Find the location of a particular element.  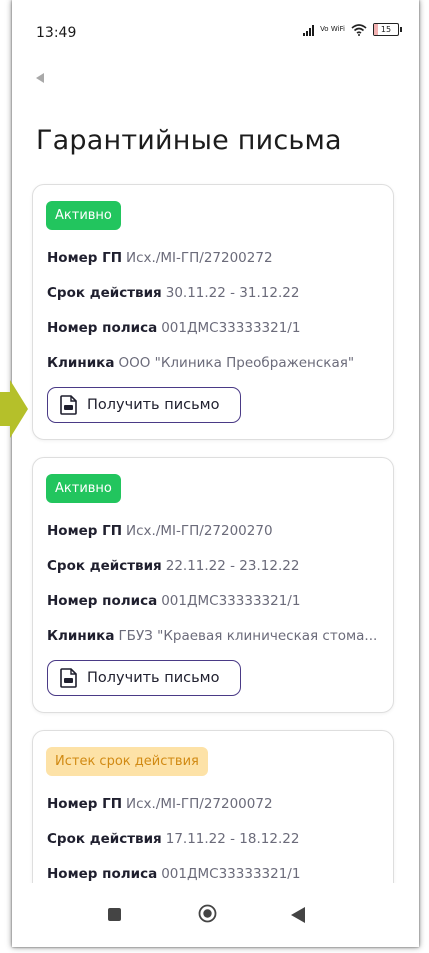

gp-number-value: Исх./MI-ГП/27200272 is located at coordinates (199, 258).